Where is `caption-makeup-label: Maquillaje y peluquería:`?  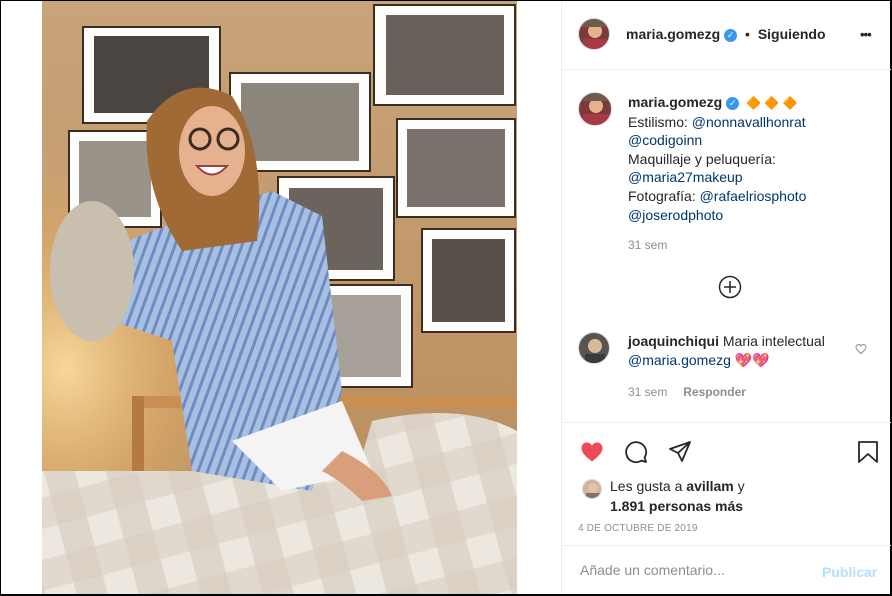 caption-makeup-label: Maquillaje y peluquería: is located at coordinates (702, 158).